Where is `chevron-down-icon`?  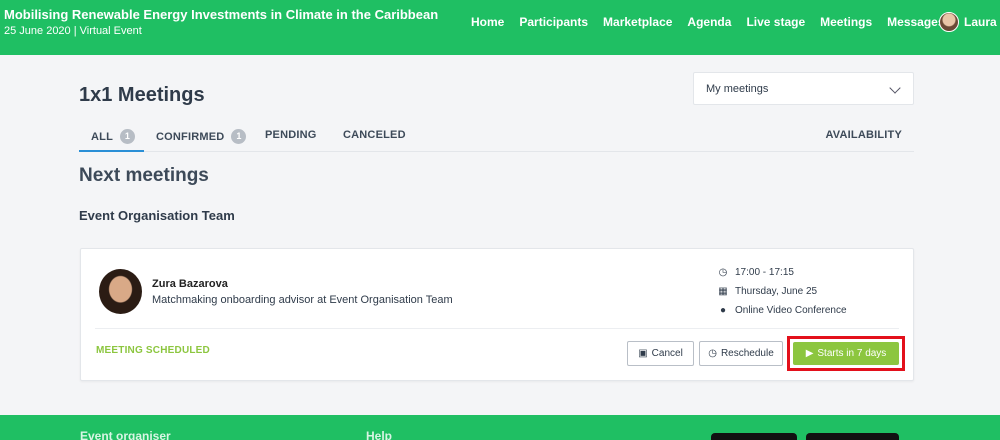
chevron-down-icon is located at coordinates (895, 88).